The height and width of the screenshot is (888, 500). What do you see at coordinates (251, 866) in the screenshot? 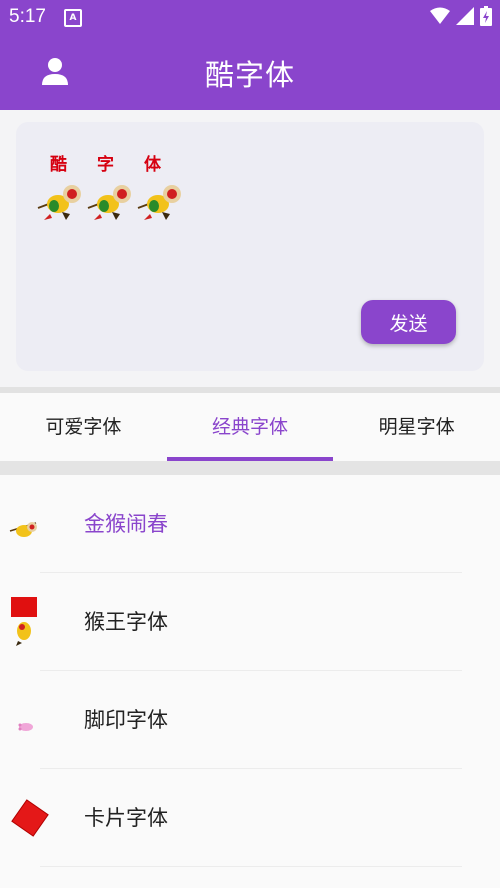
I see `row-divider` at bounding box center [251, 866].